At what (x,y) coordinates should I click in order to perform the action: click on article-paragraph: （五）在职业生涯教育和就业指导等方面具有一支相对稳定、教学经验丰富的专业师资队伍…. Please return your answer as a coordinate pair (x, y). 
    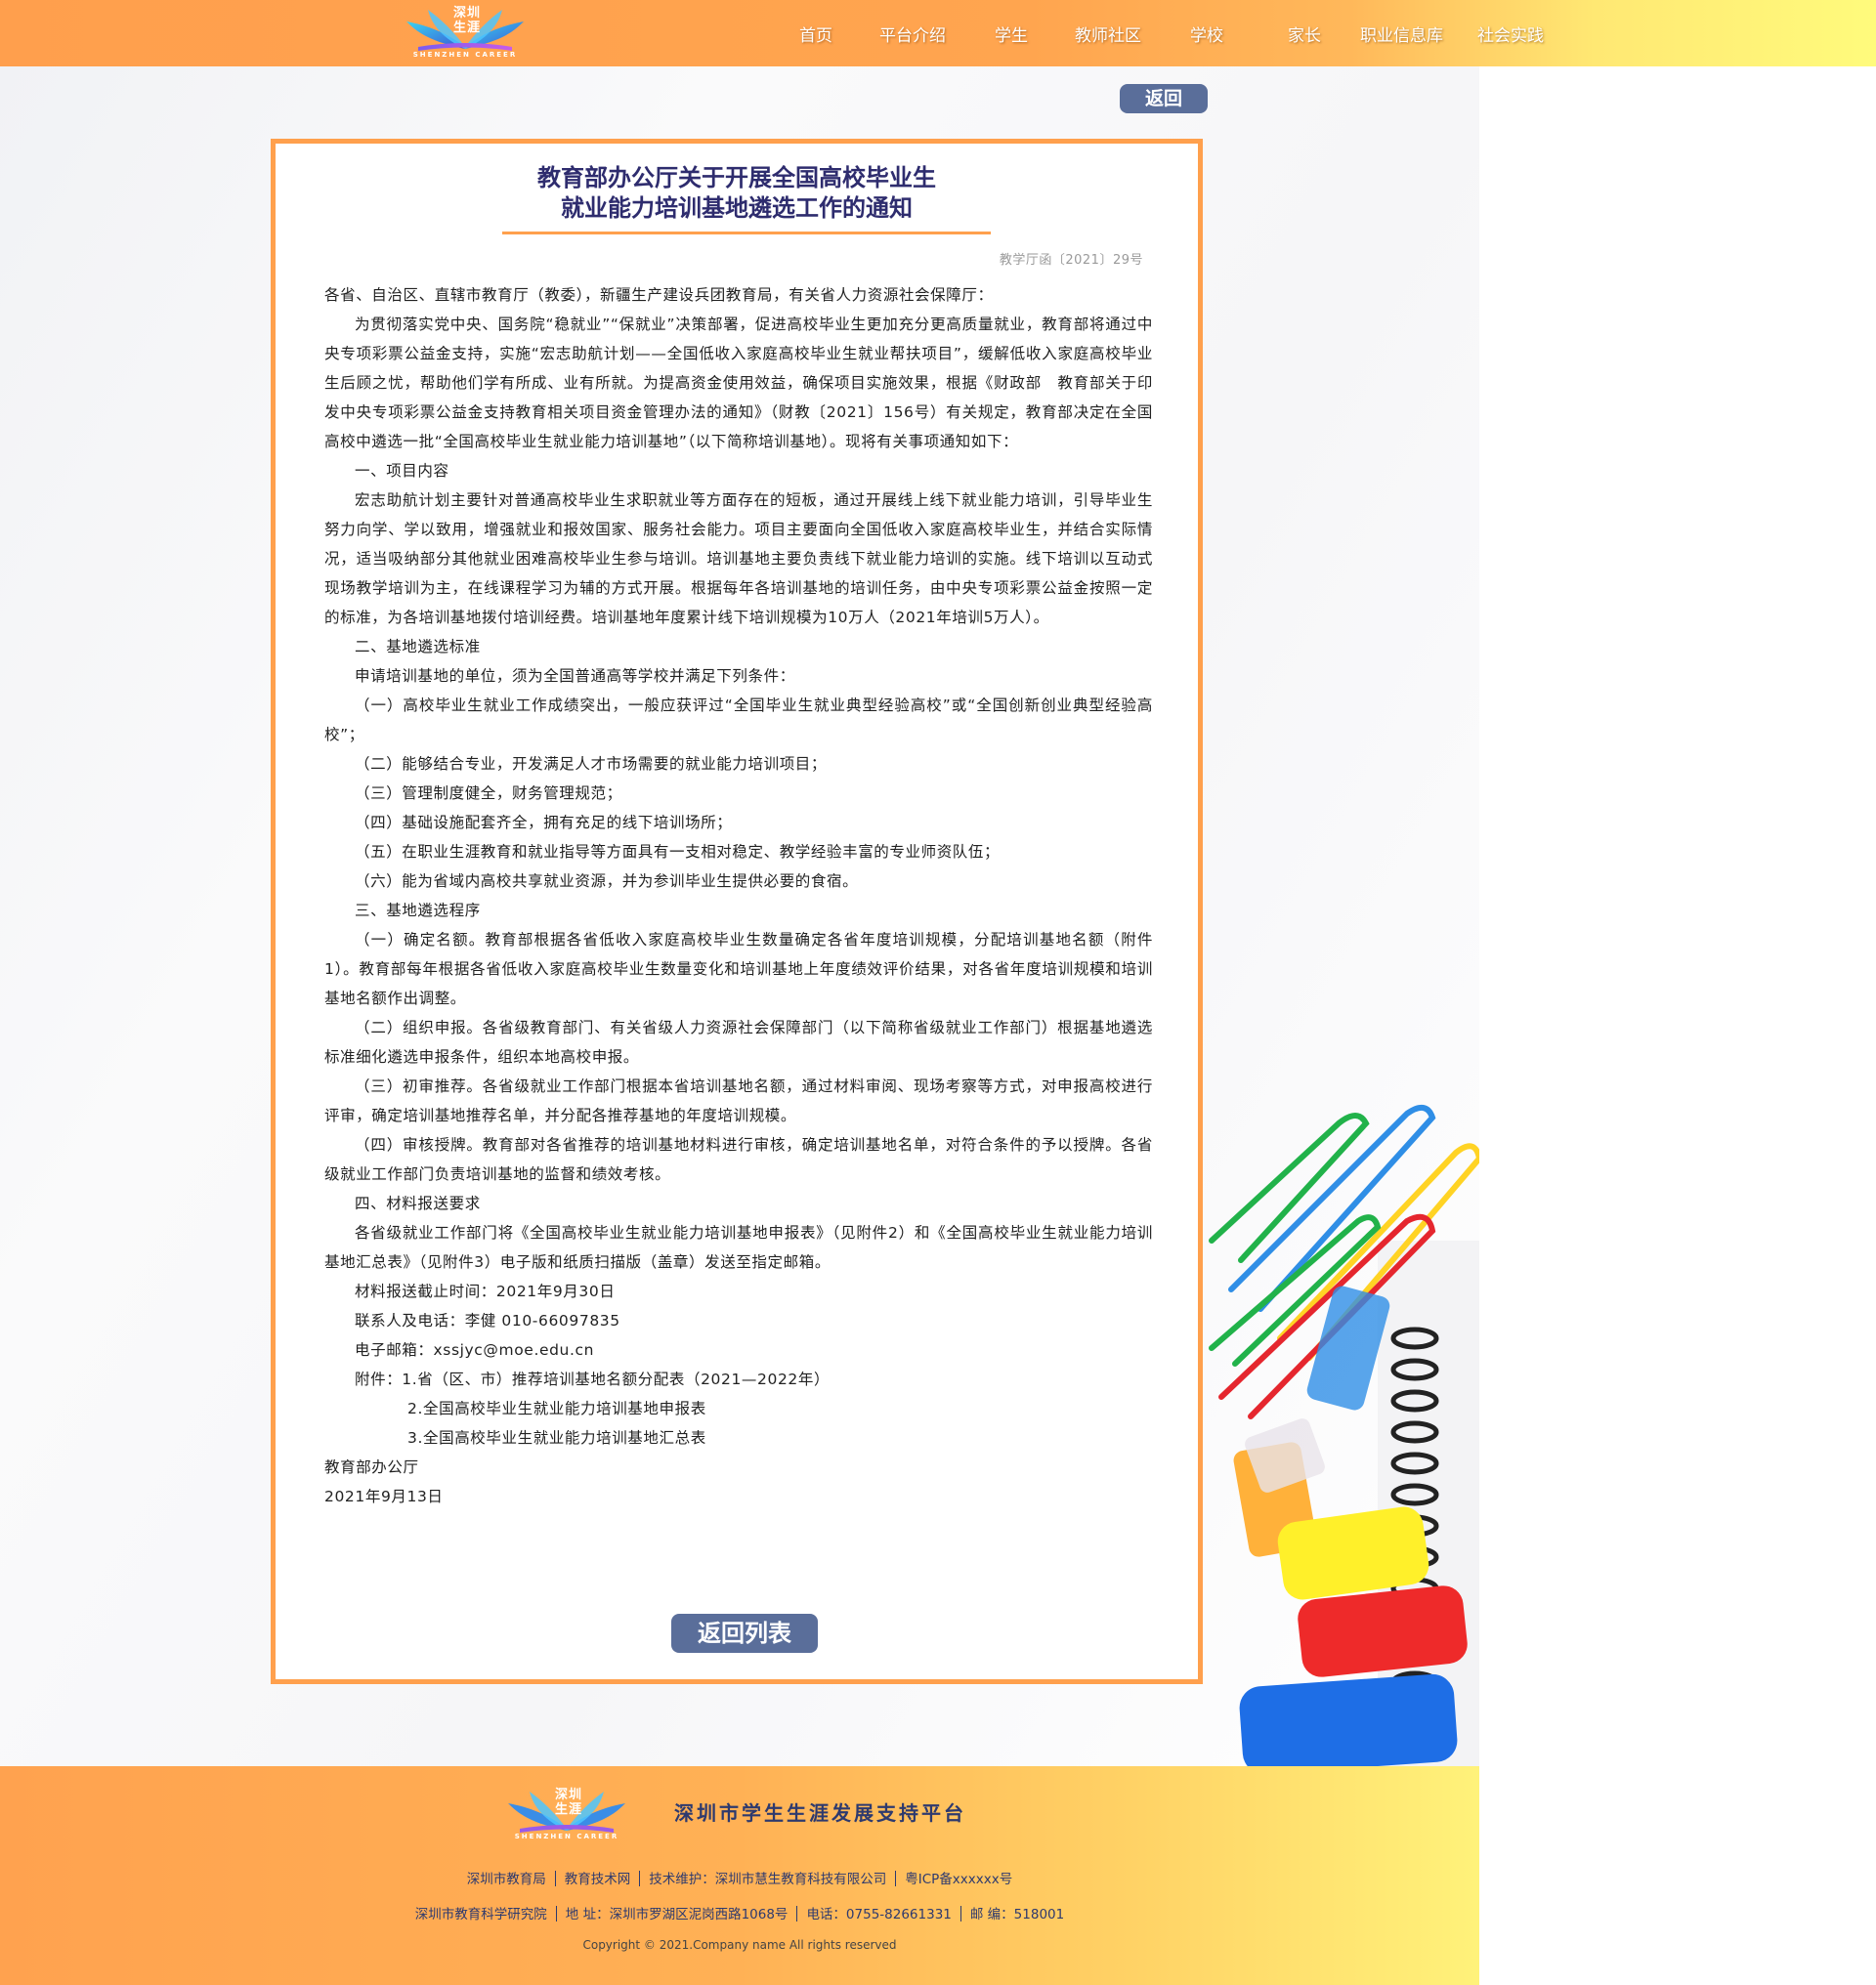
    Looking at the image, I should click on (678, 852).